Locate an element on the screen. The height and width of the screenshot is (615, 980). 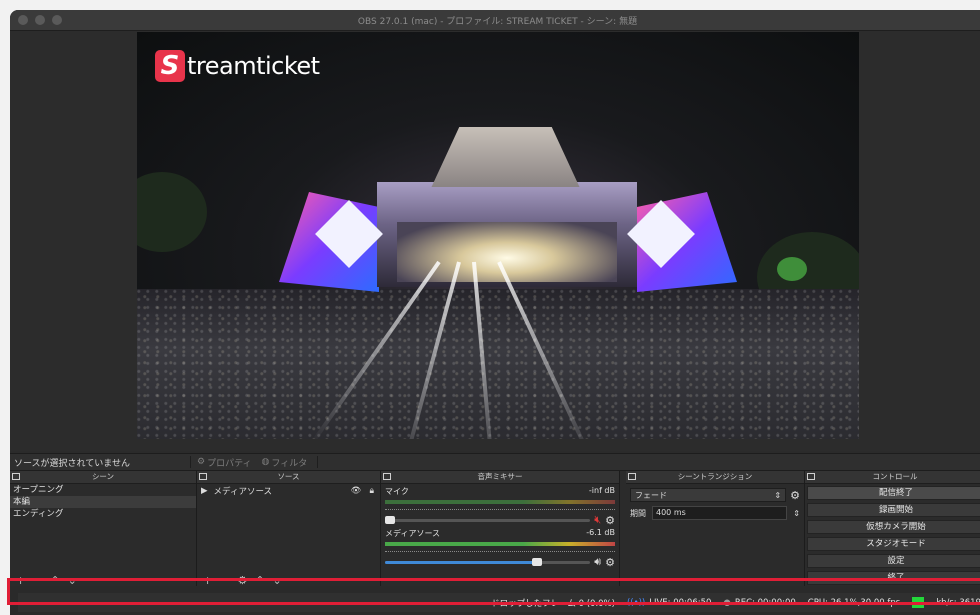
scene-item-opening: オープニング is located at coordinates (103, 490).